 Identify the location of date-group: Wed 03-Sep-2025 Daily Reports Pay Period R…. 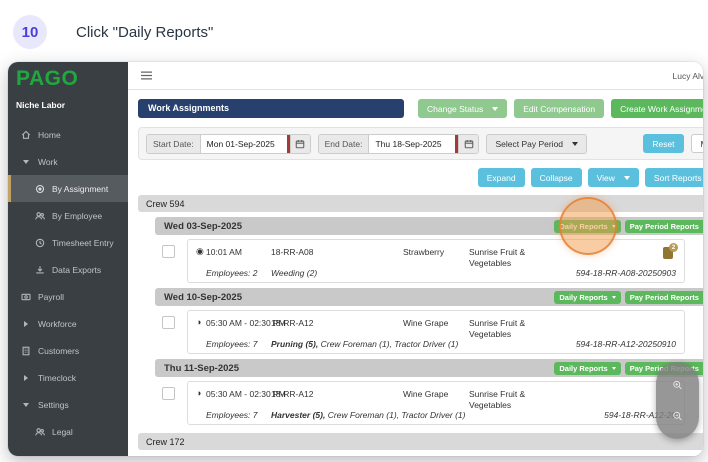
(429, 240).